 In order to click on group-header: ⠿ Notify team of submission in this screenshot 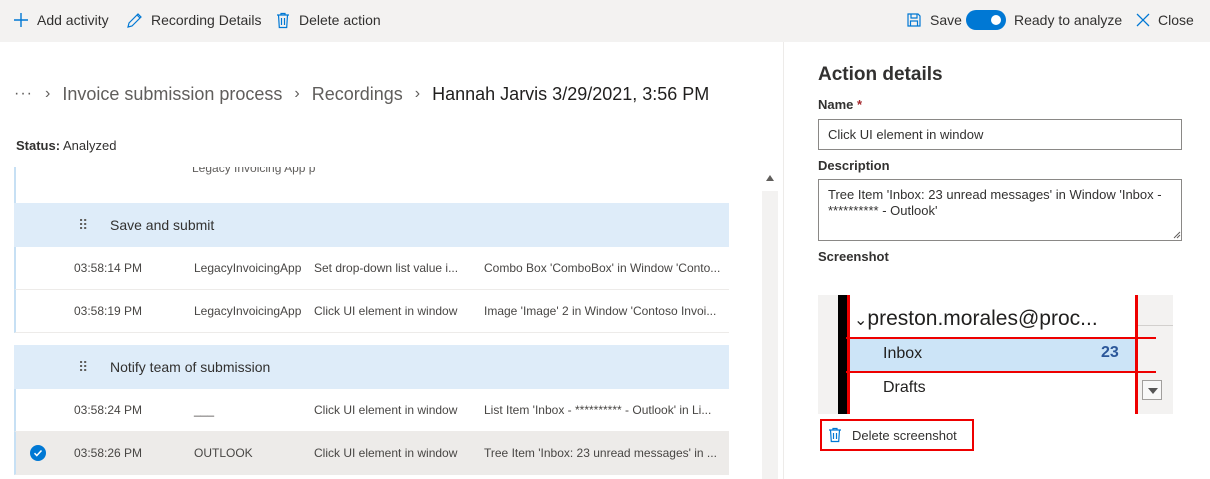, I will do `click(371, 367)`.